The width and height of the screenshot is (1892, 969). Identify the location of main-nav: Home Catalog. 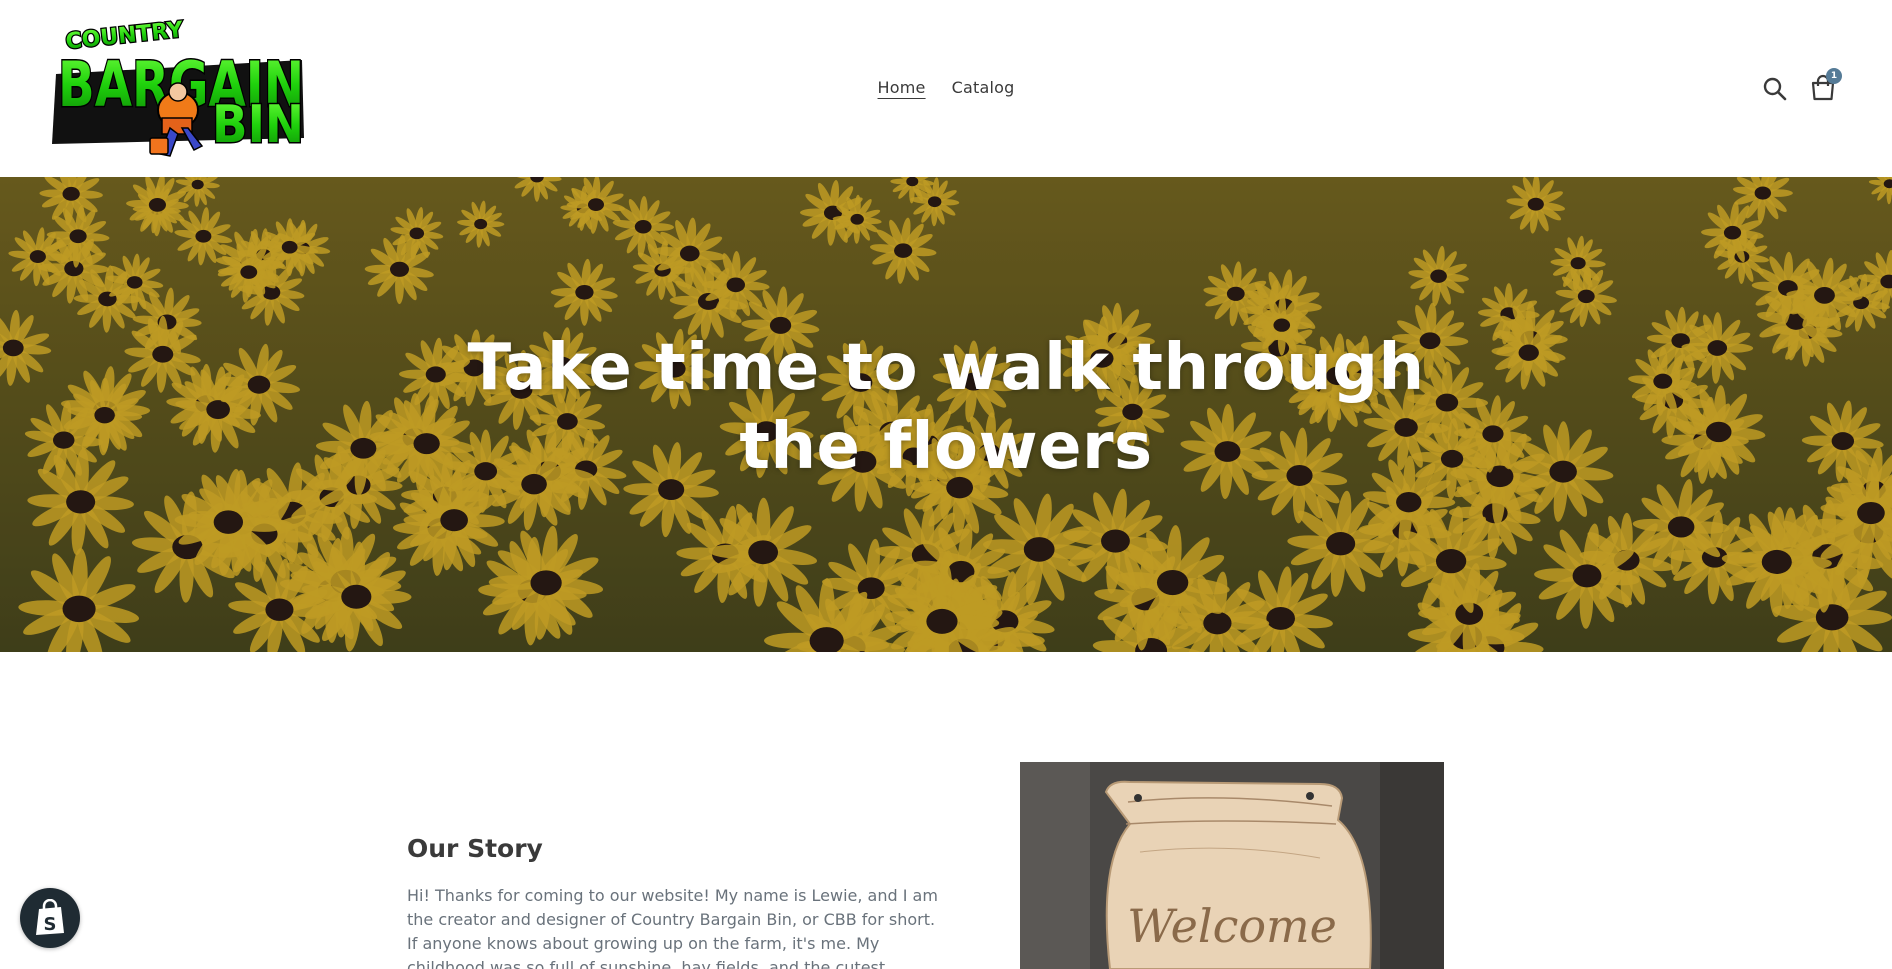
(946, 87).